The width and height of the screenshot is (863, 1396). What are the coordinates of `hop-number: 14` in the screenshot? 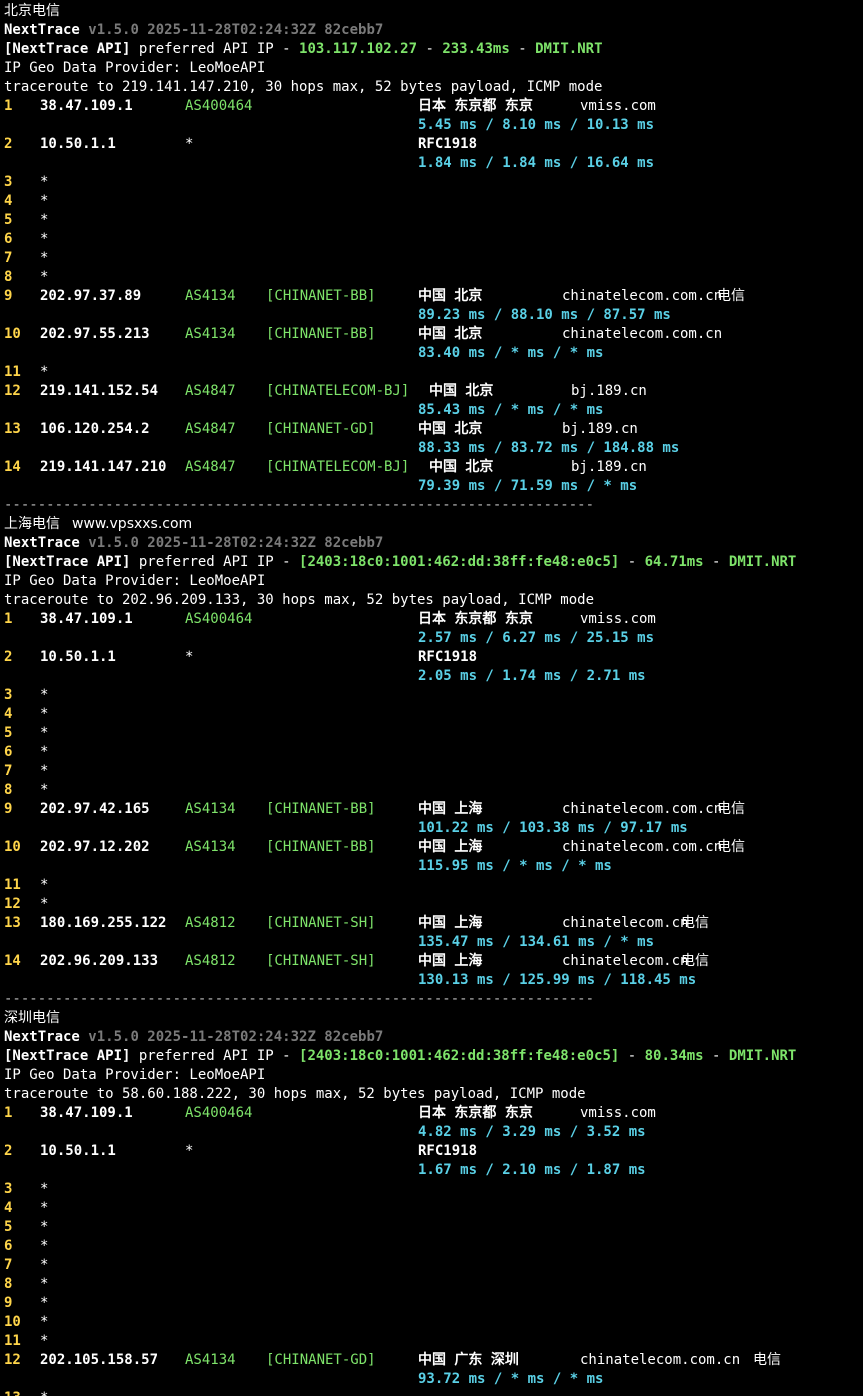 It's located at (12, 961).